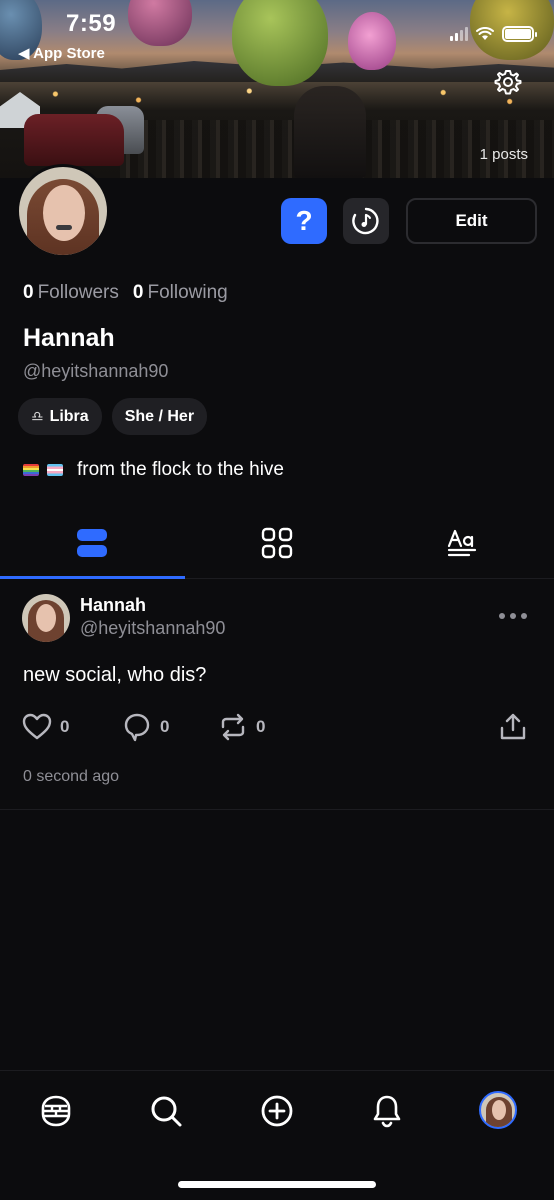  Describe the element at coordinates (63, 211) in the screenshot. I see `profile-avatar` at that location.